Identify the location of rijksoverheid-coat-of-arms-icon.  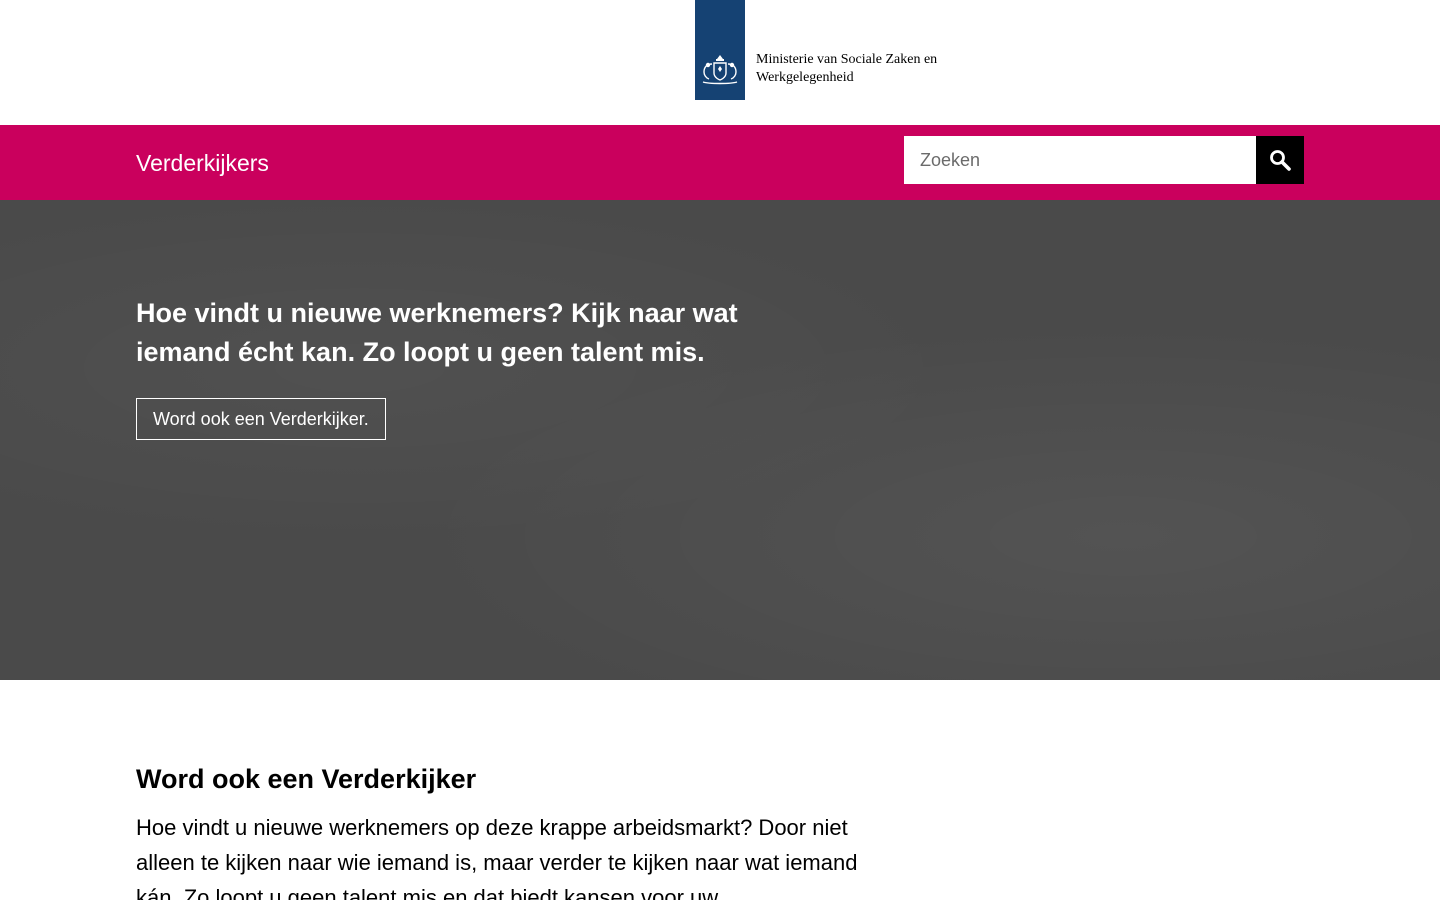
(720, 70).